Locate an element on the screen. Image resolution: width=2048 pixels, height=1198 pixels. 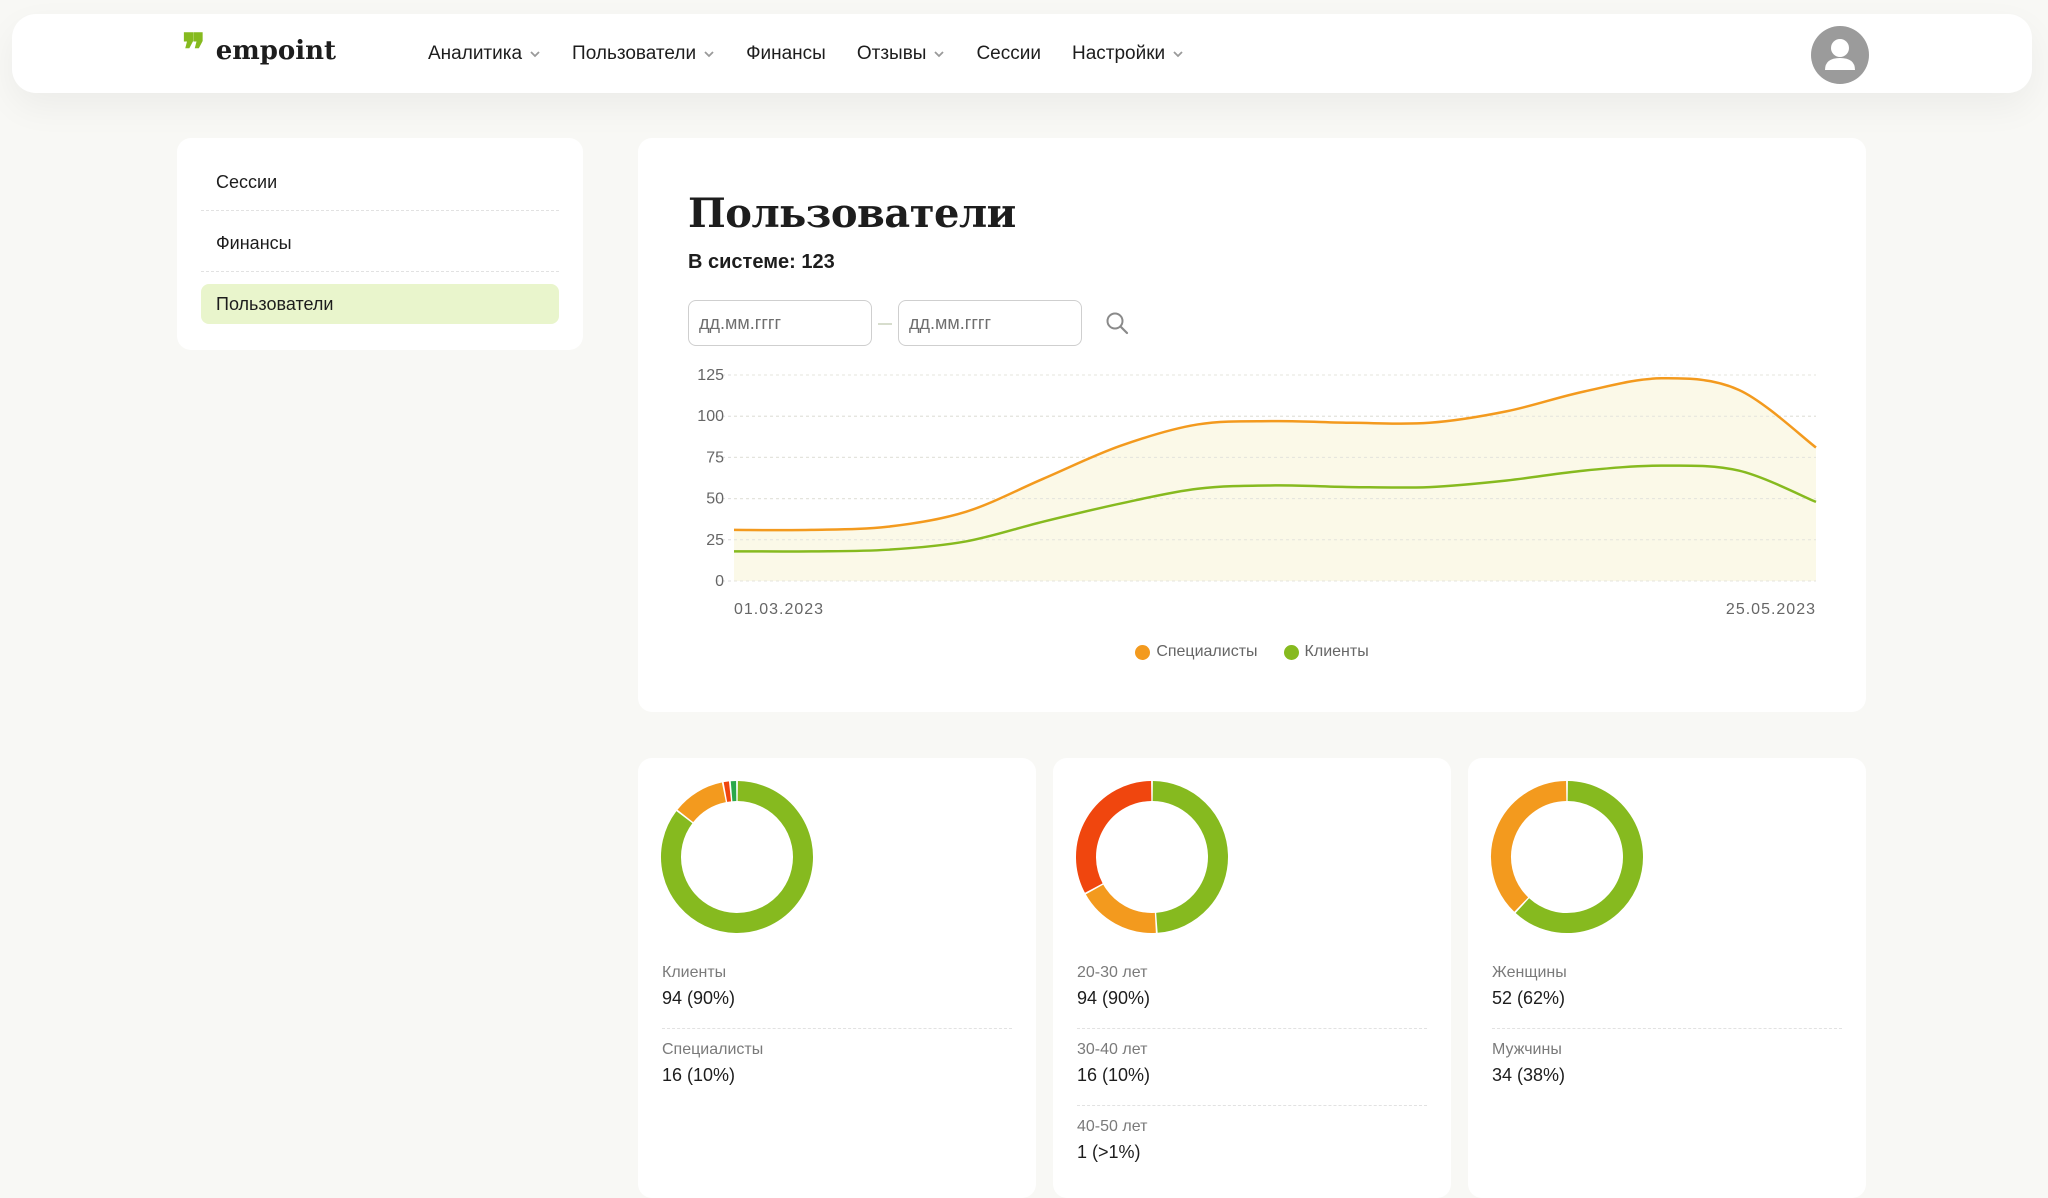
nav-item-analytics: Аналитика is located at coordinates (484, 54).